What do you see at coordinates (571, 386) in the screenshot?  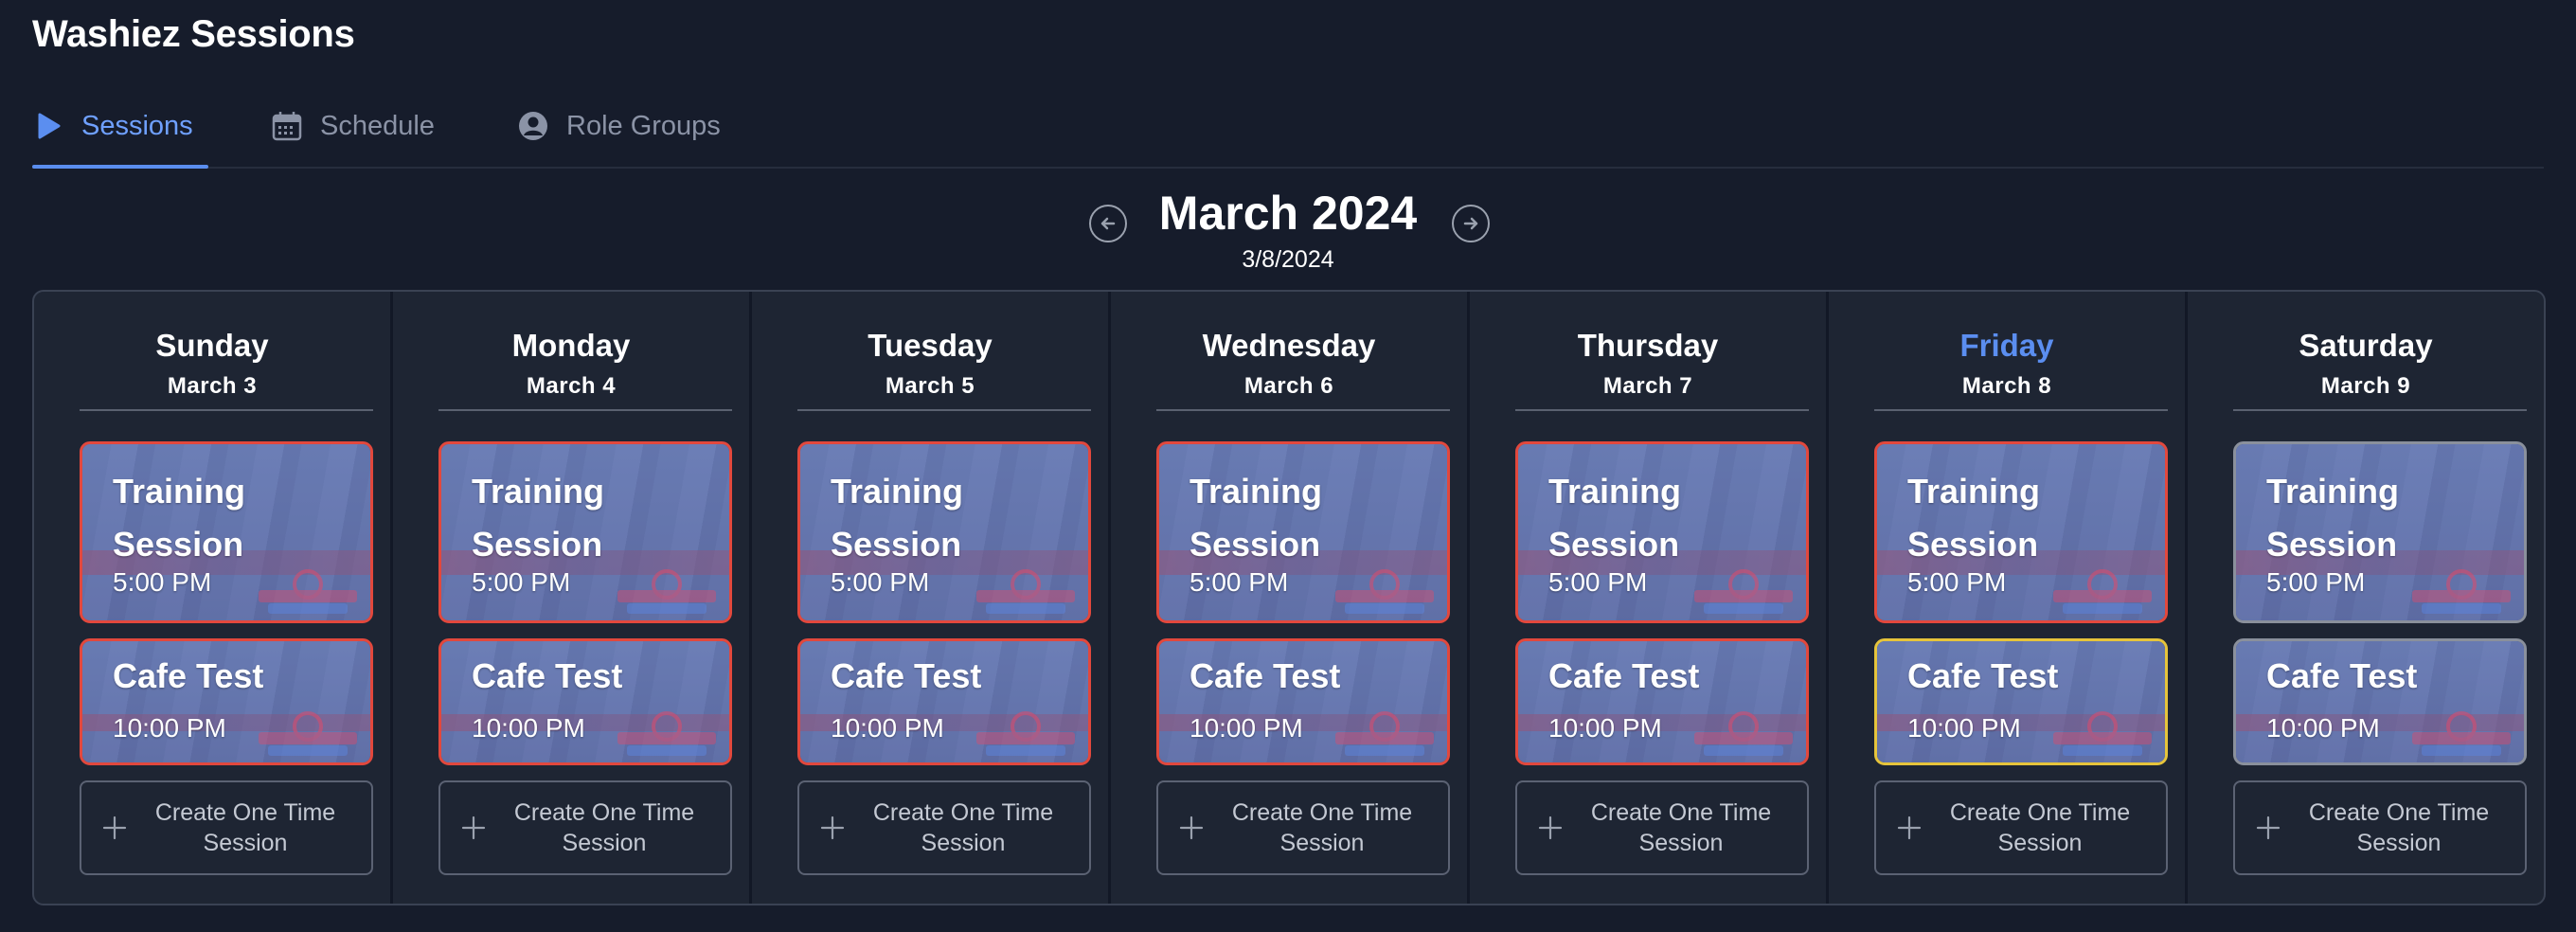 I see `day-date: March 4` at bounding box center [571, 386].